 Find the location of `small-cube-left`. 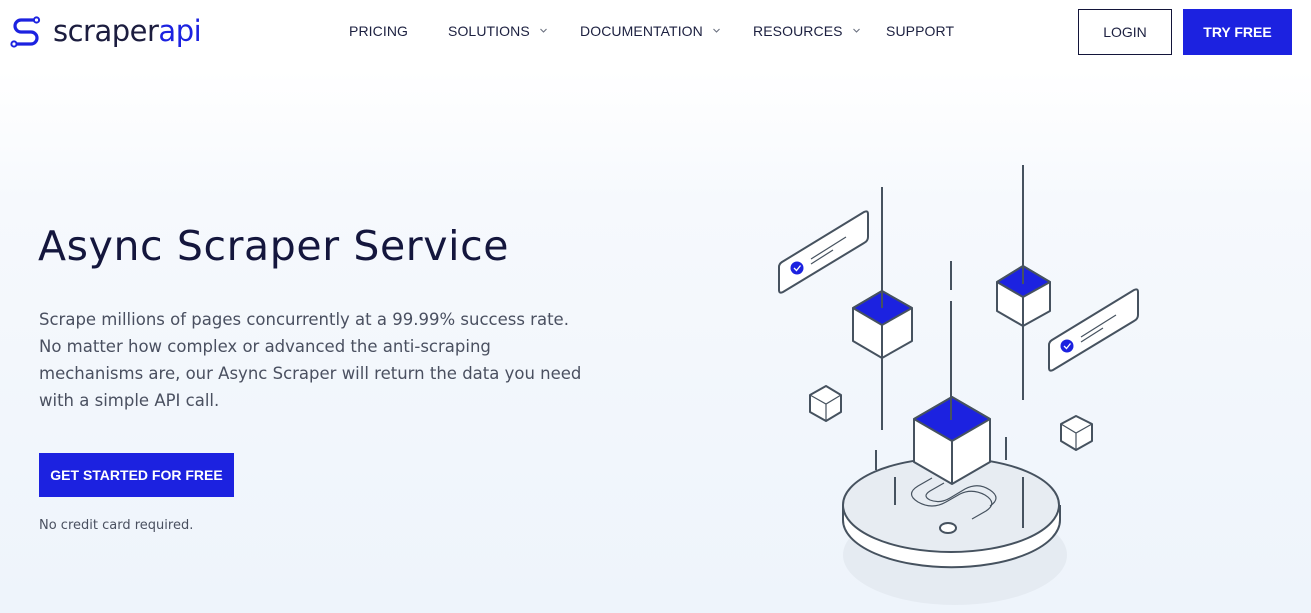

small-cube-left is located at coordinates (825, 403).